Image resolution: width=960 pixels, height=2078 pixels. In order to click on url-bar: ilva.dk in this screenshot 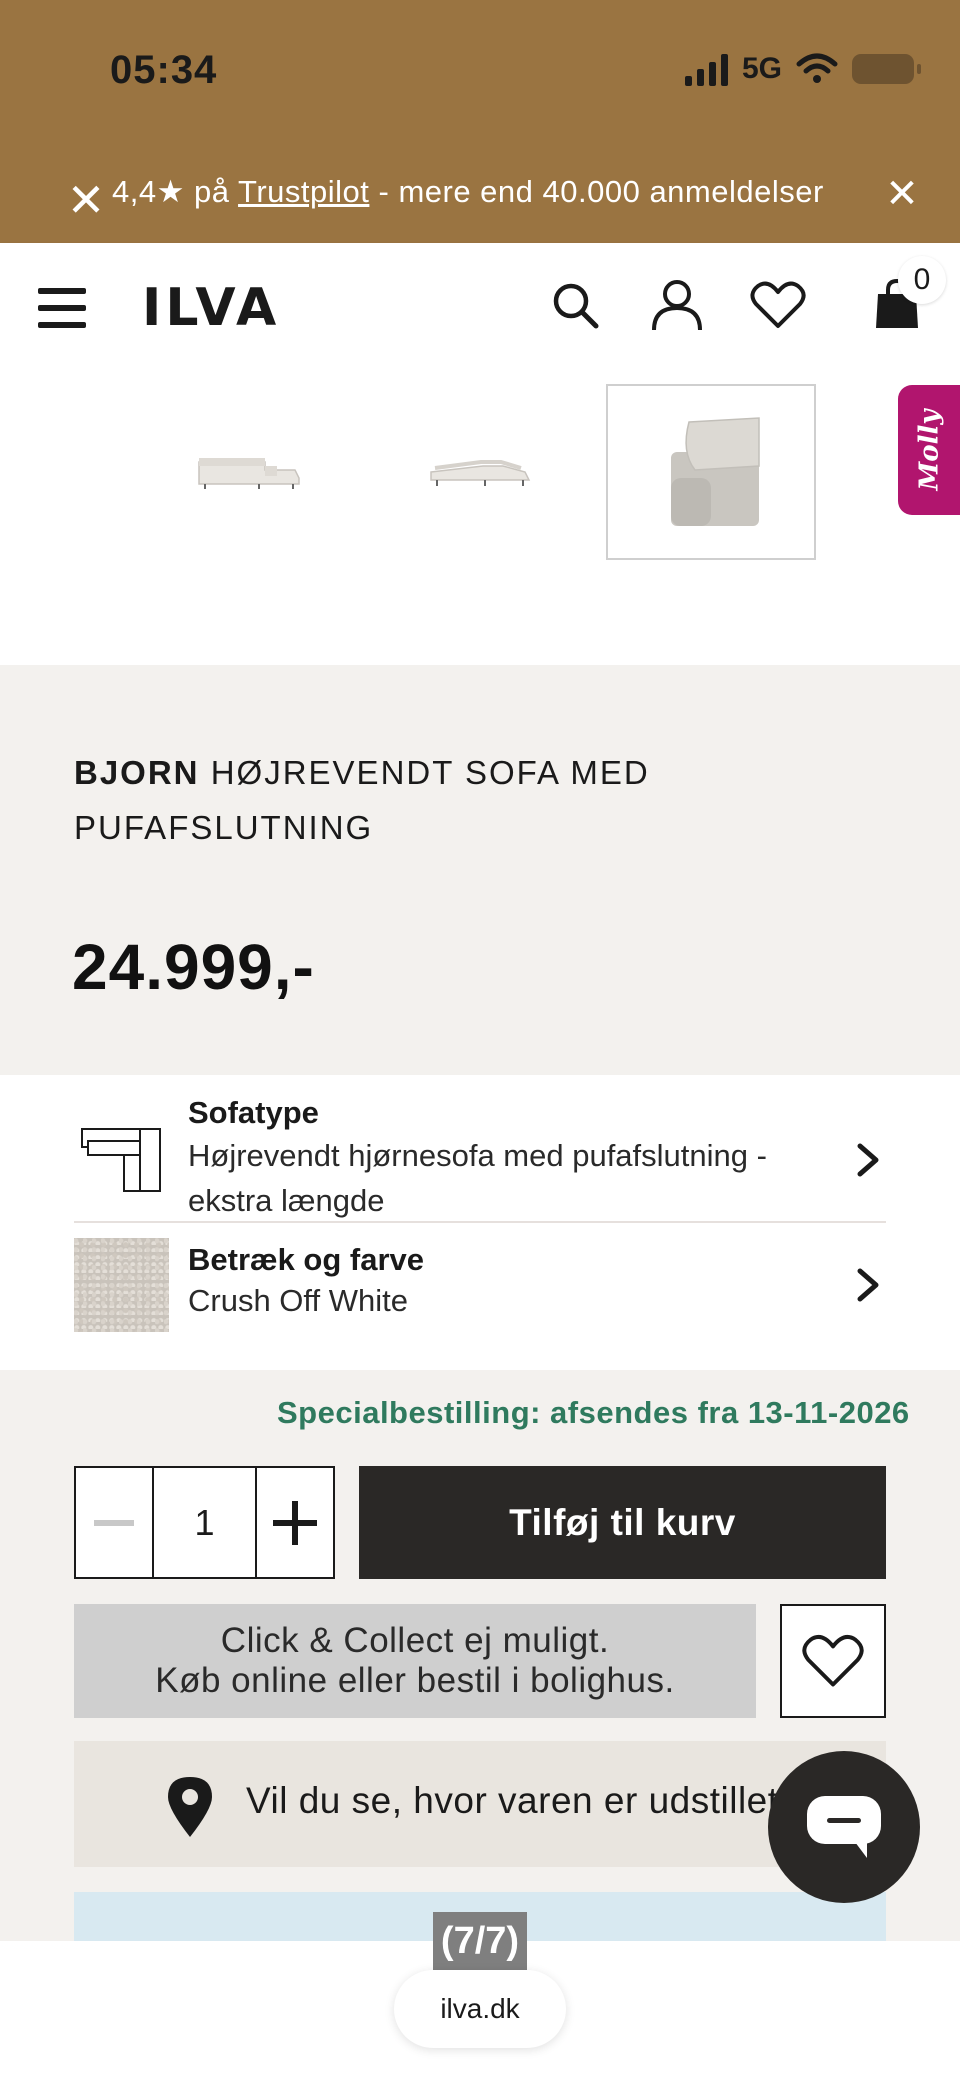, I will do `click(480, 2009)`.